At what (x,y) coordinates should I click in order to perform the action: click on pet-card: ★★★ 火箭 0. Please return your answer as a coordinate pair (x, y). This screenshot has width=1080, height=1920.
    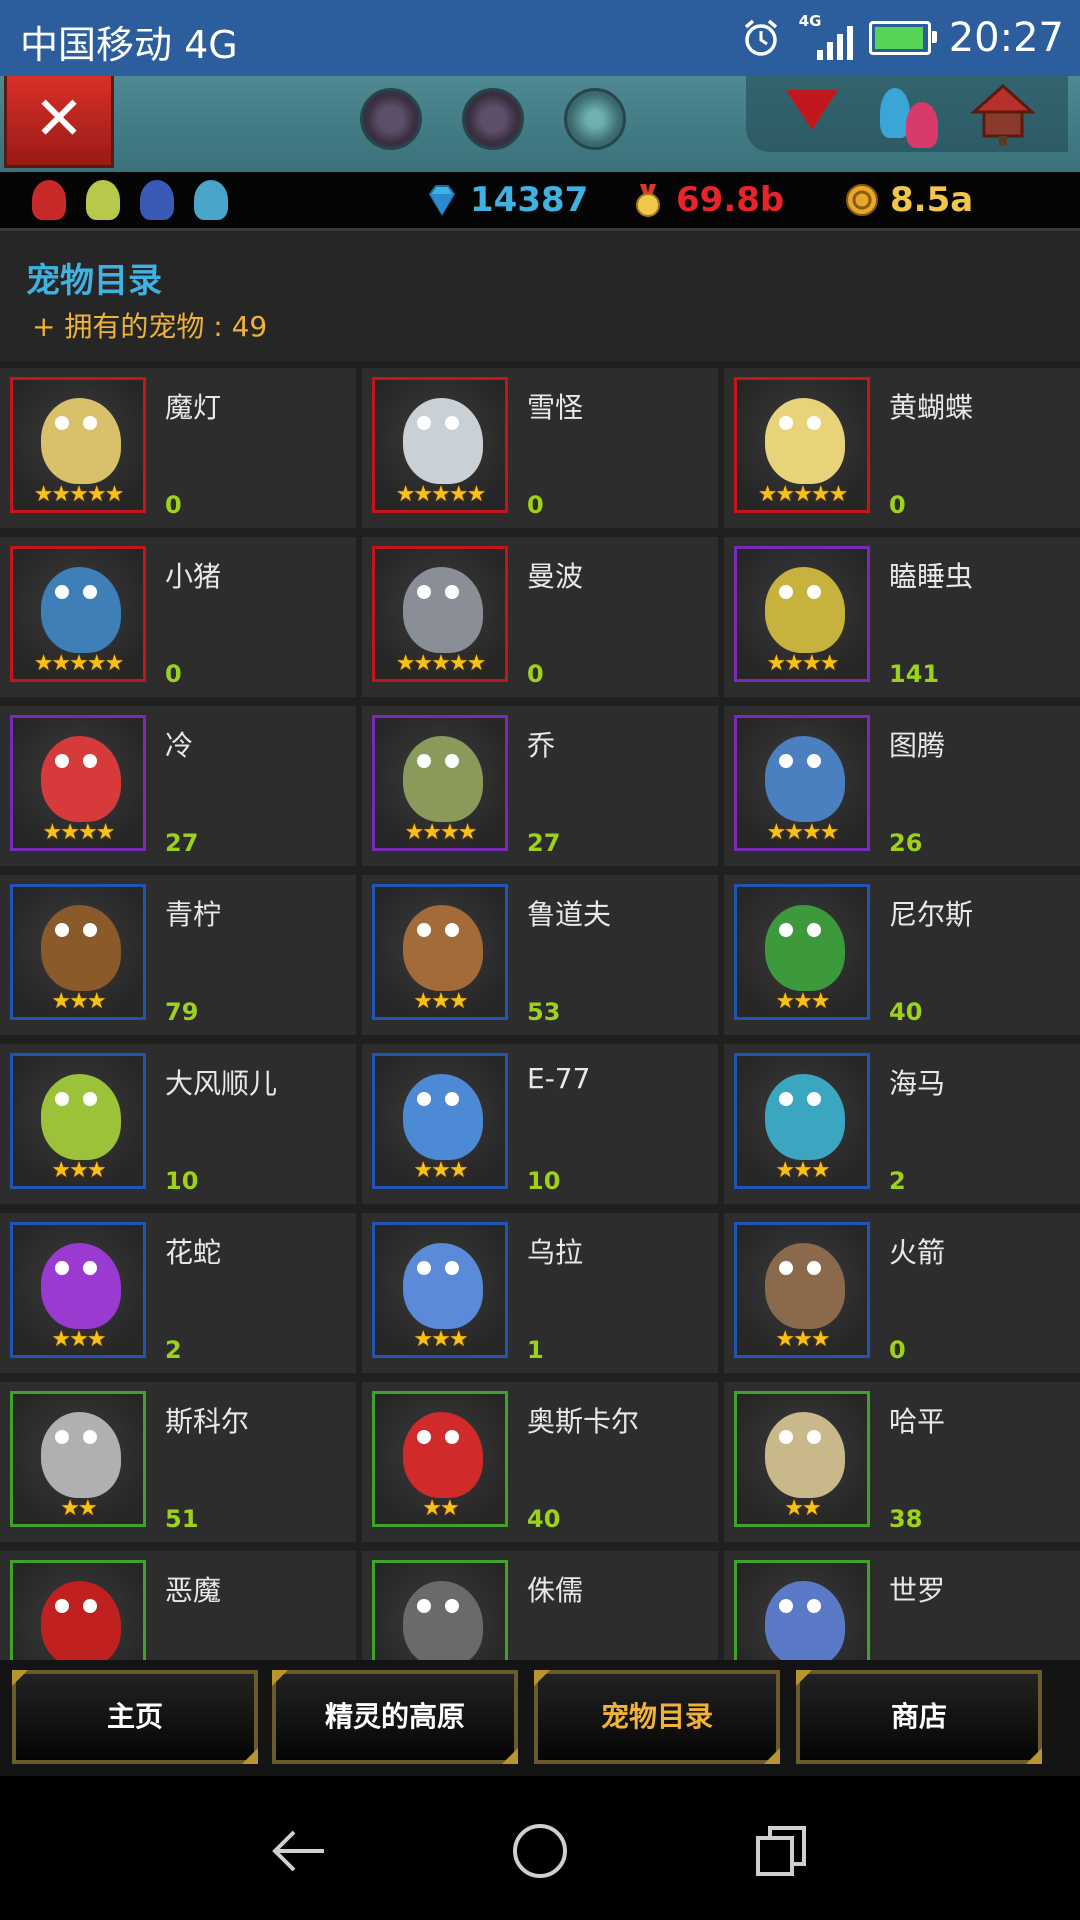
    Looking at the image, I should click on (902, 1293).